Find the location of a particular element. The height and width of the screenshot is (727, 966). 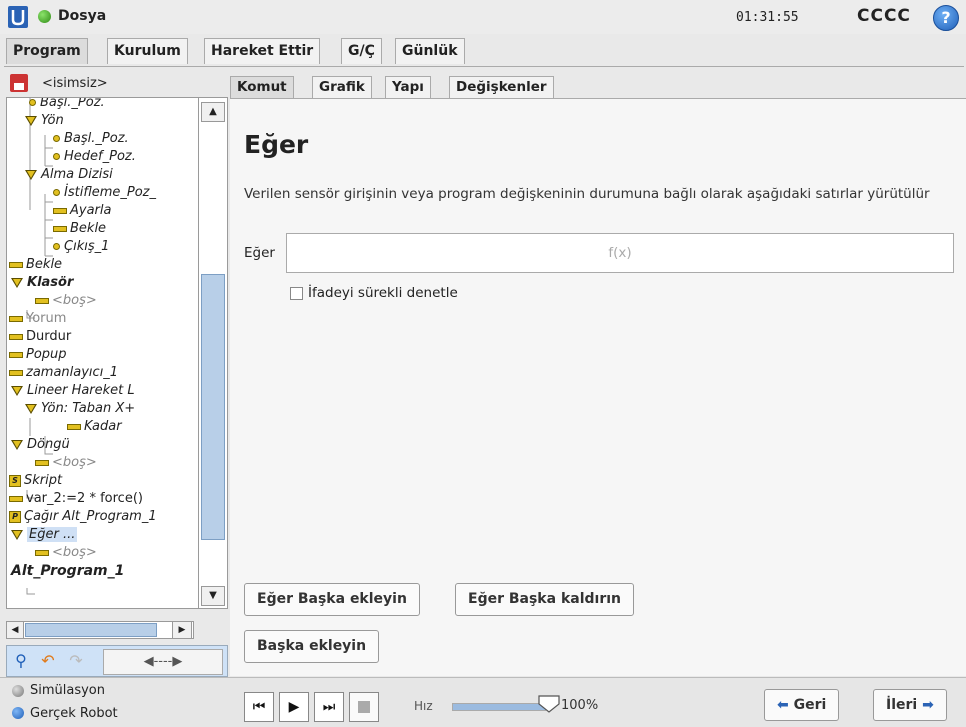

tree-node: Durdur is located at coordinates (40, 337).